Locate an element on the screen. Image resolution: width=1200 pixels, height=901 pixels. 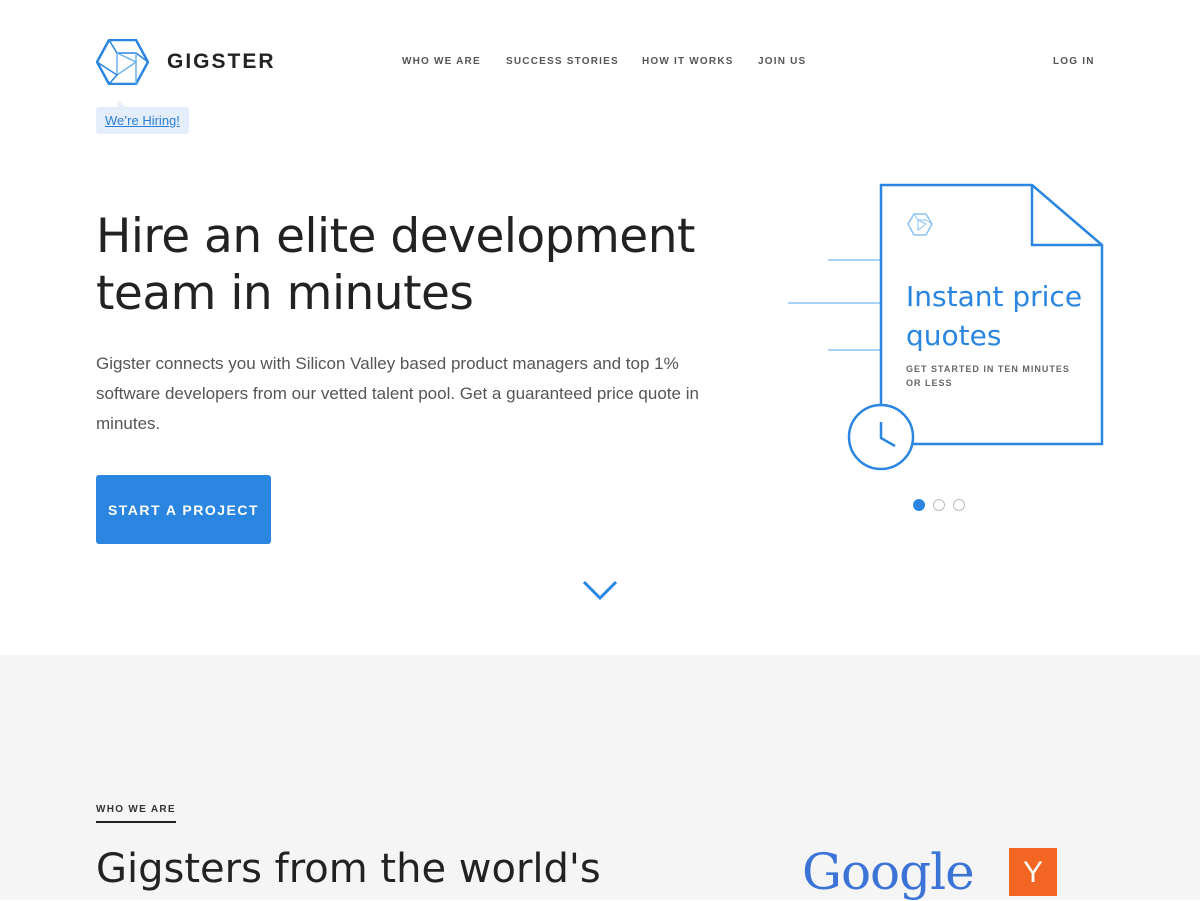
speed-lines is located at coordinates (834, 305).